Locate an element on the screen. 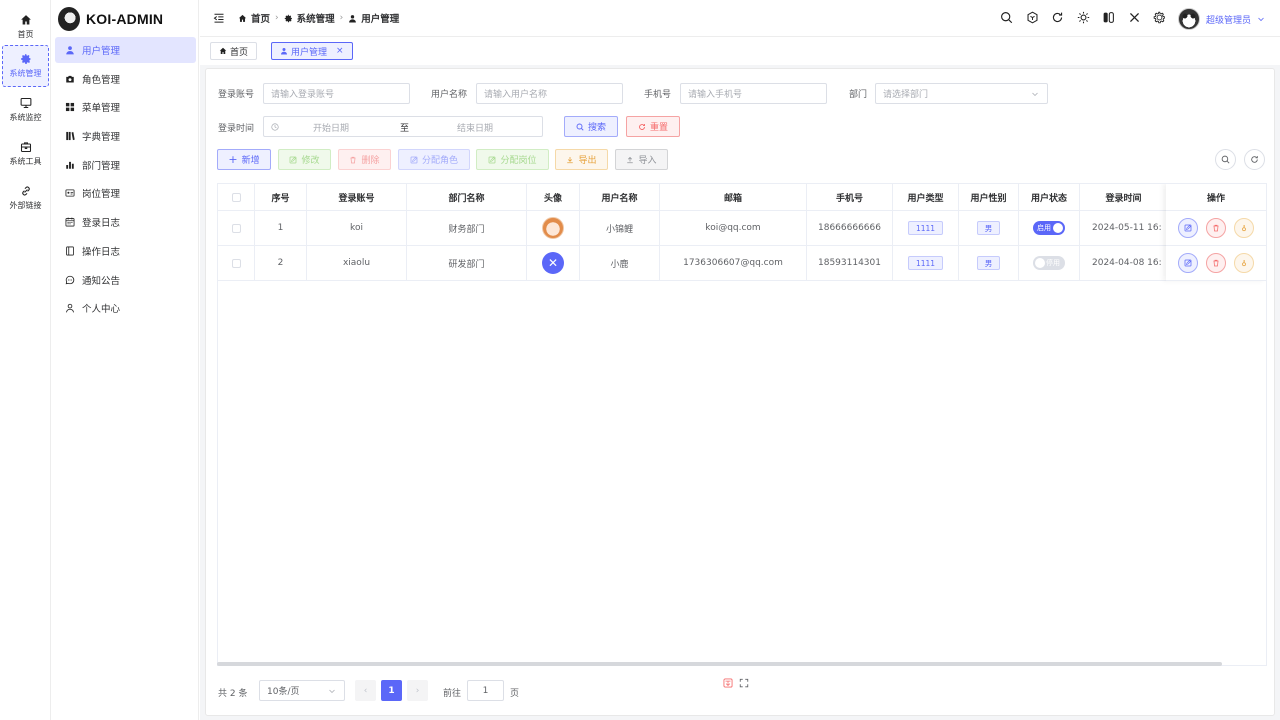 The width and height of the screenshot is (1280, 720). menu-item-user-management: 用户管理 is located at coordinates (125, 50).